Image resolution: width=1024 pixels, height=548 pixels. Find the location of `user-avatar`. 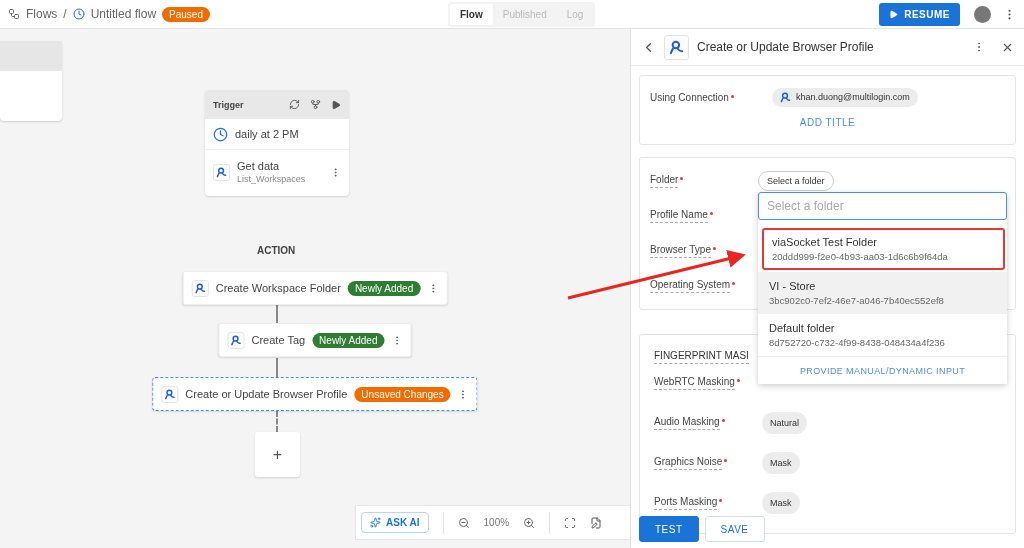

user-avatar is located at coordinates (982, 14).